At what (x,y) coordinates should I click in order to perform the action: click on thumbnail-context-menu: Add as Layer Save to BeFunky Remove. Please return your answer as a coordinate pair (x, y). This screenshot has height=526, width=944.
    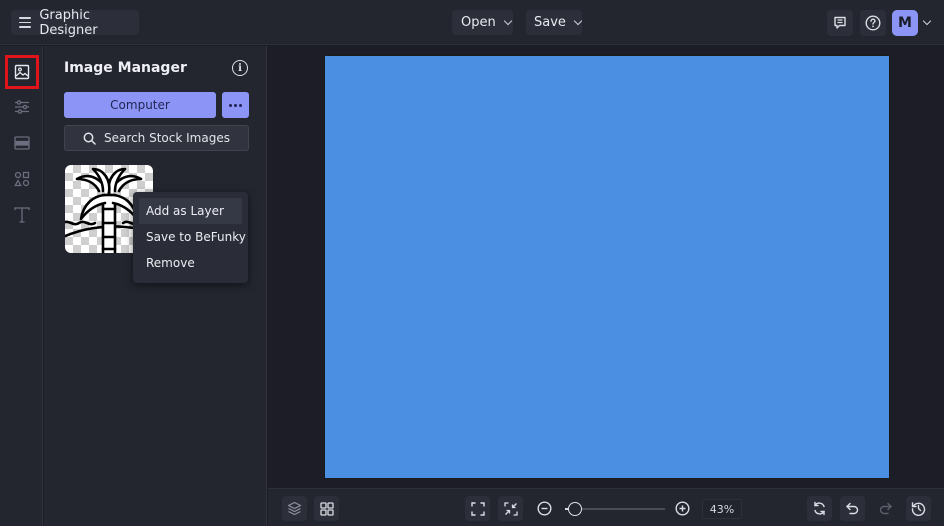
    Looking at the image, I should click on (190, 237).